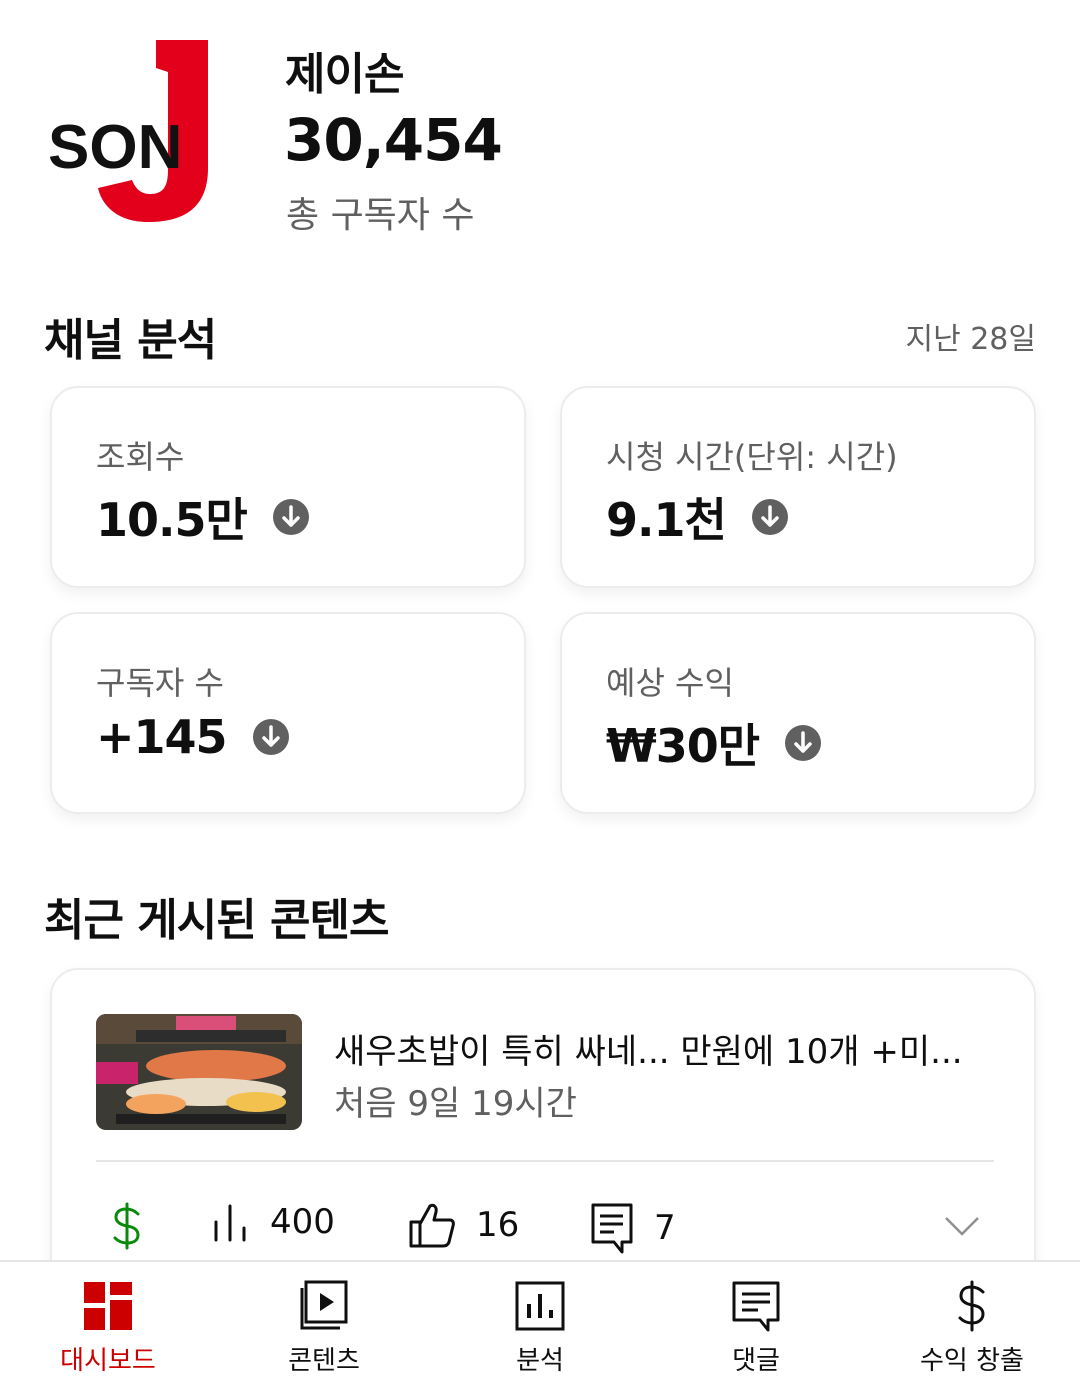  What do you see at coordinates (540, 1361) in the screenshot?
I see `nav-label: 분석` at bounding box center [540, 1361].